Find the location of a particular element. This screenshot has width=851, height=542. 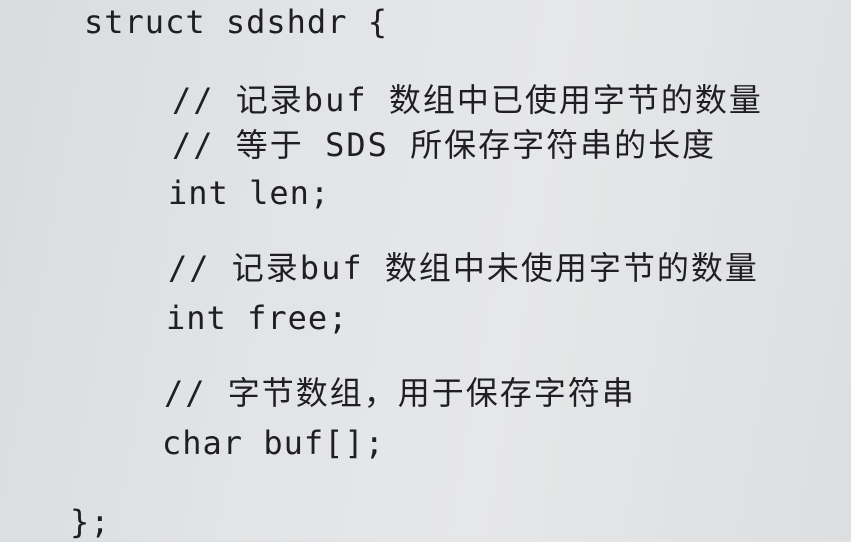

struct-close-line: }; is located at coordinates (90, 522).